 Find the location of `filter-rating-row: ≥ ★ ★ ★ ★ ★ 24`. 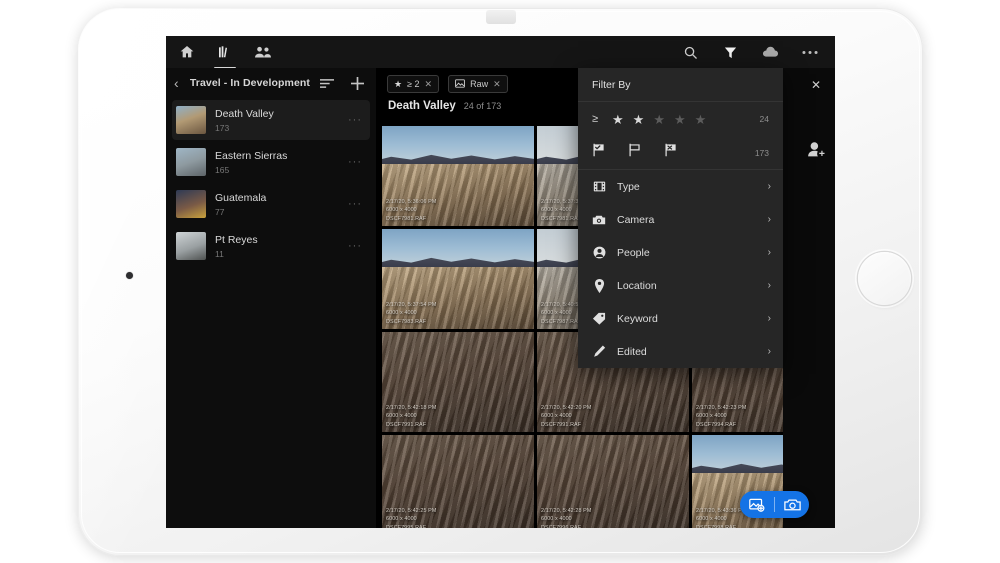

filter-rating-row: ≥ ★ ★ ★ ★ ★ 24 is located at coordinates (680, 119).